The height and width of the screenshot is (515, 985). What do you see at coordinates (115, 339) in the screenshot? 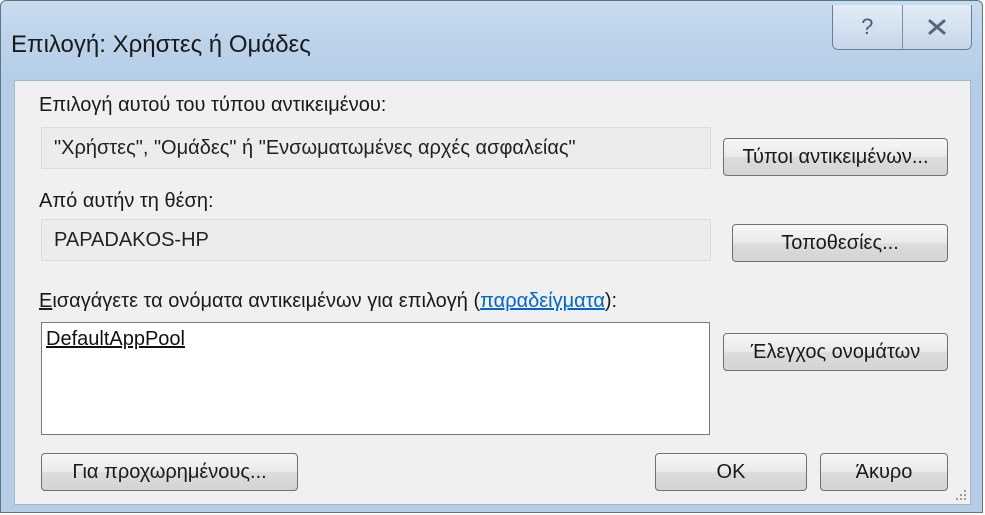
I see `object-names-value: DefaultAppPool` at bounding box center [115, 339].